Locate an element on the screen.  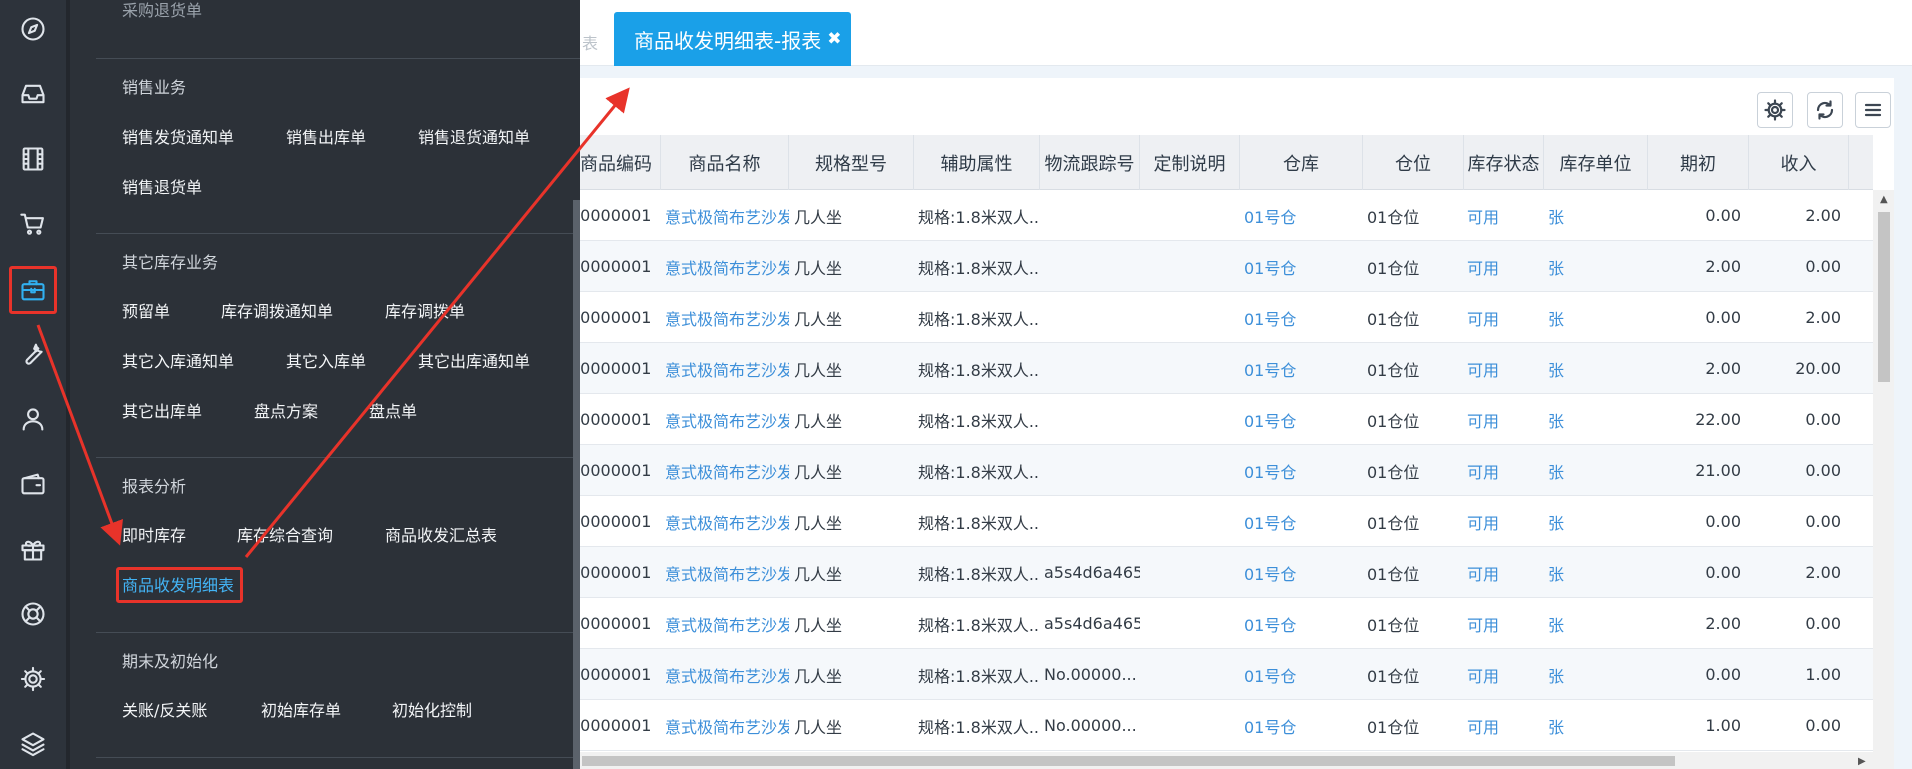
menu-item-other-inbound: 其它入库单 is located at coordinates (326, 360).